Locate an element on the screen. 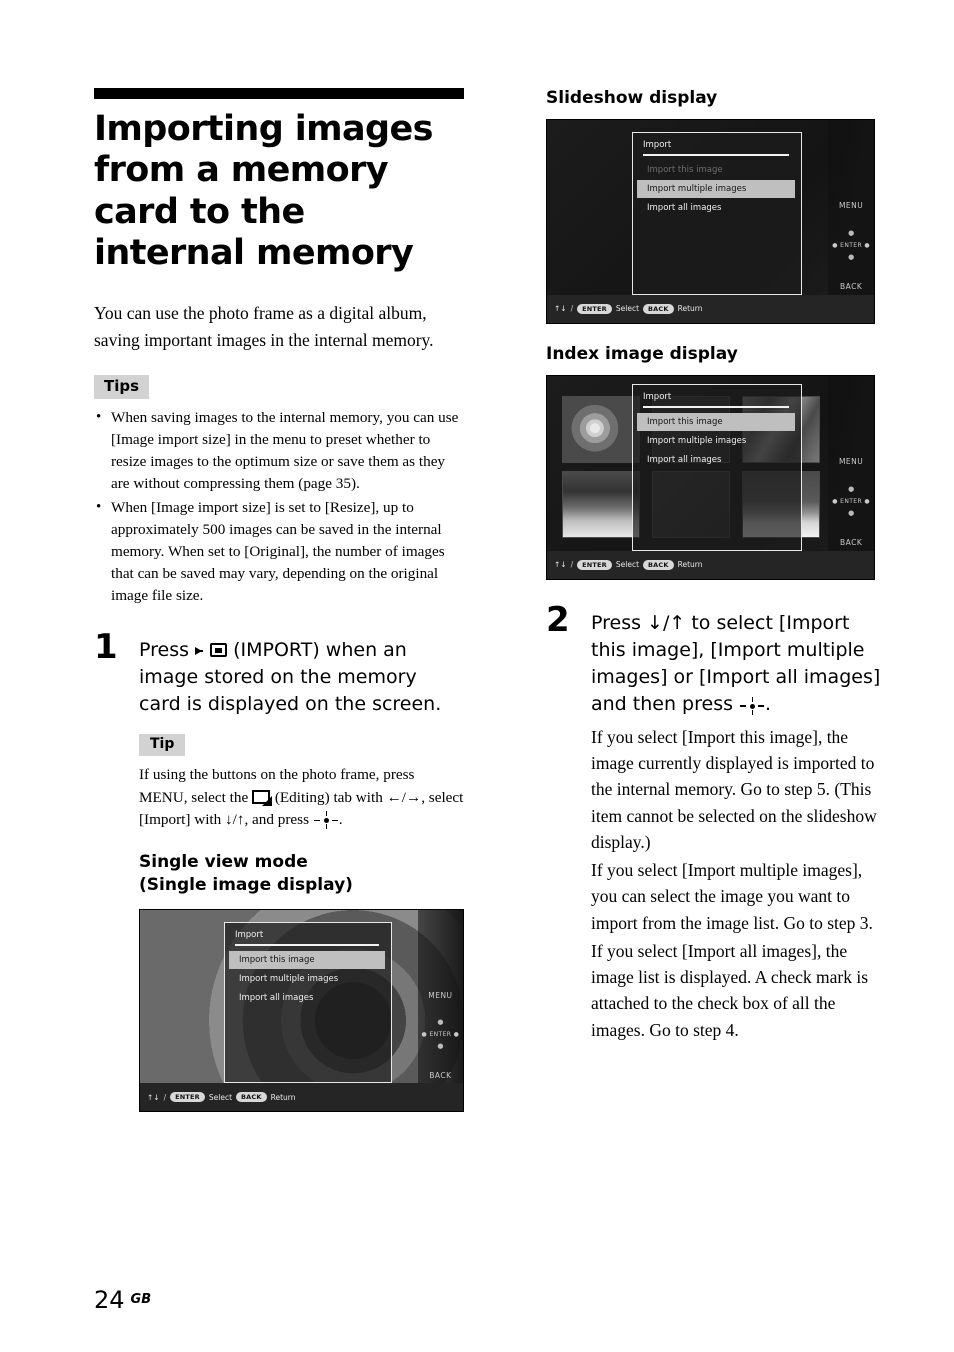 This screenshot has height=1352, width=954. page-footer: 24 GB is located at coordinates (122, 1300).